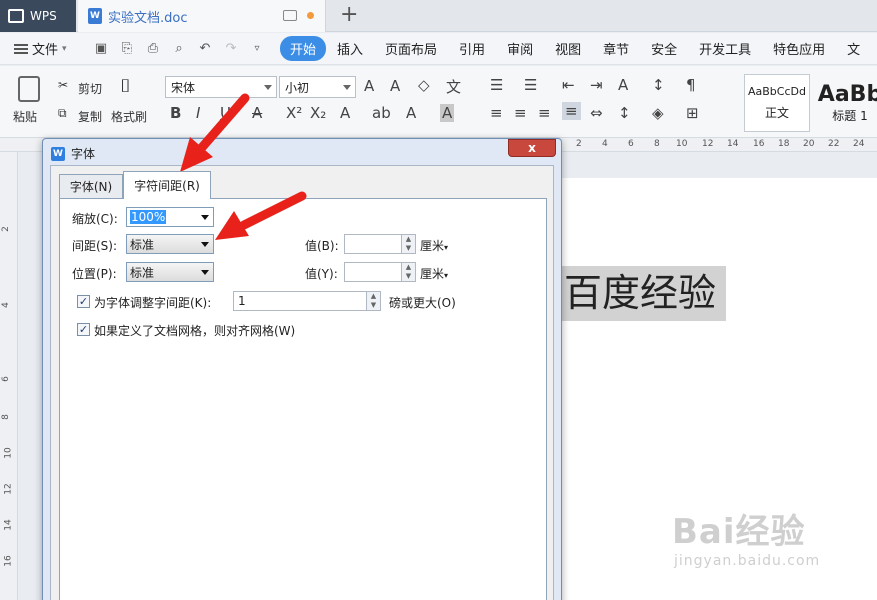 The width and height of the screenshot is (877, 600). I want to click on watermark-url: jingyan.baidu.com, so click(747, 561).